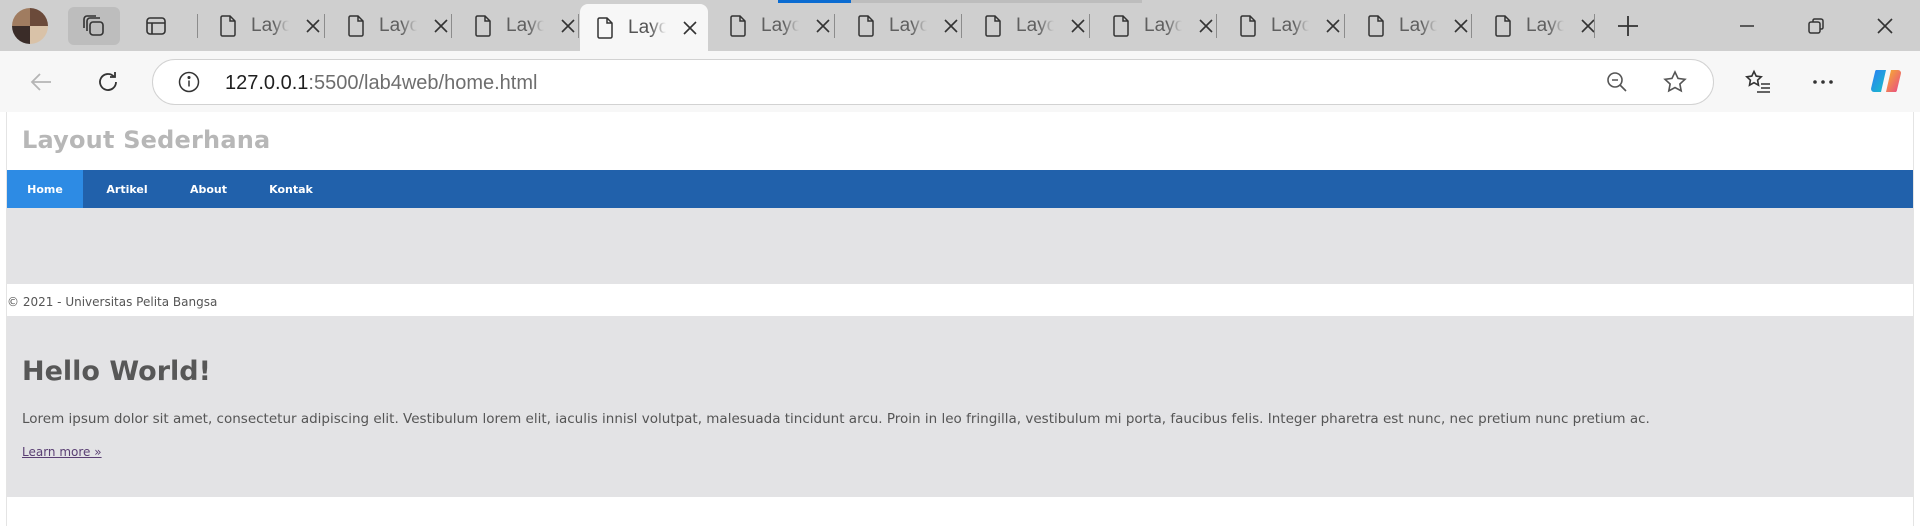 The width and height of the screenshot is (1920, 526). I want to click on minimize-button, so click(1747, 25).